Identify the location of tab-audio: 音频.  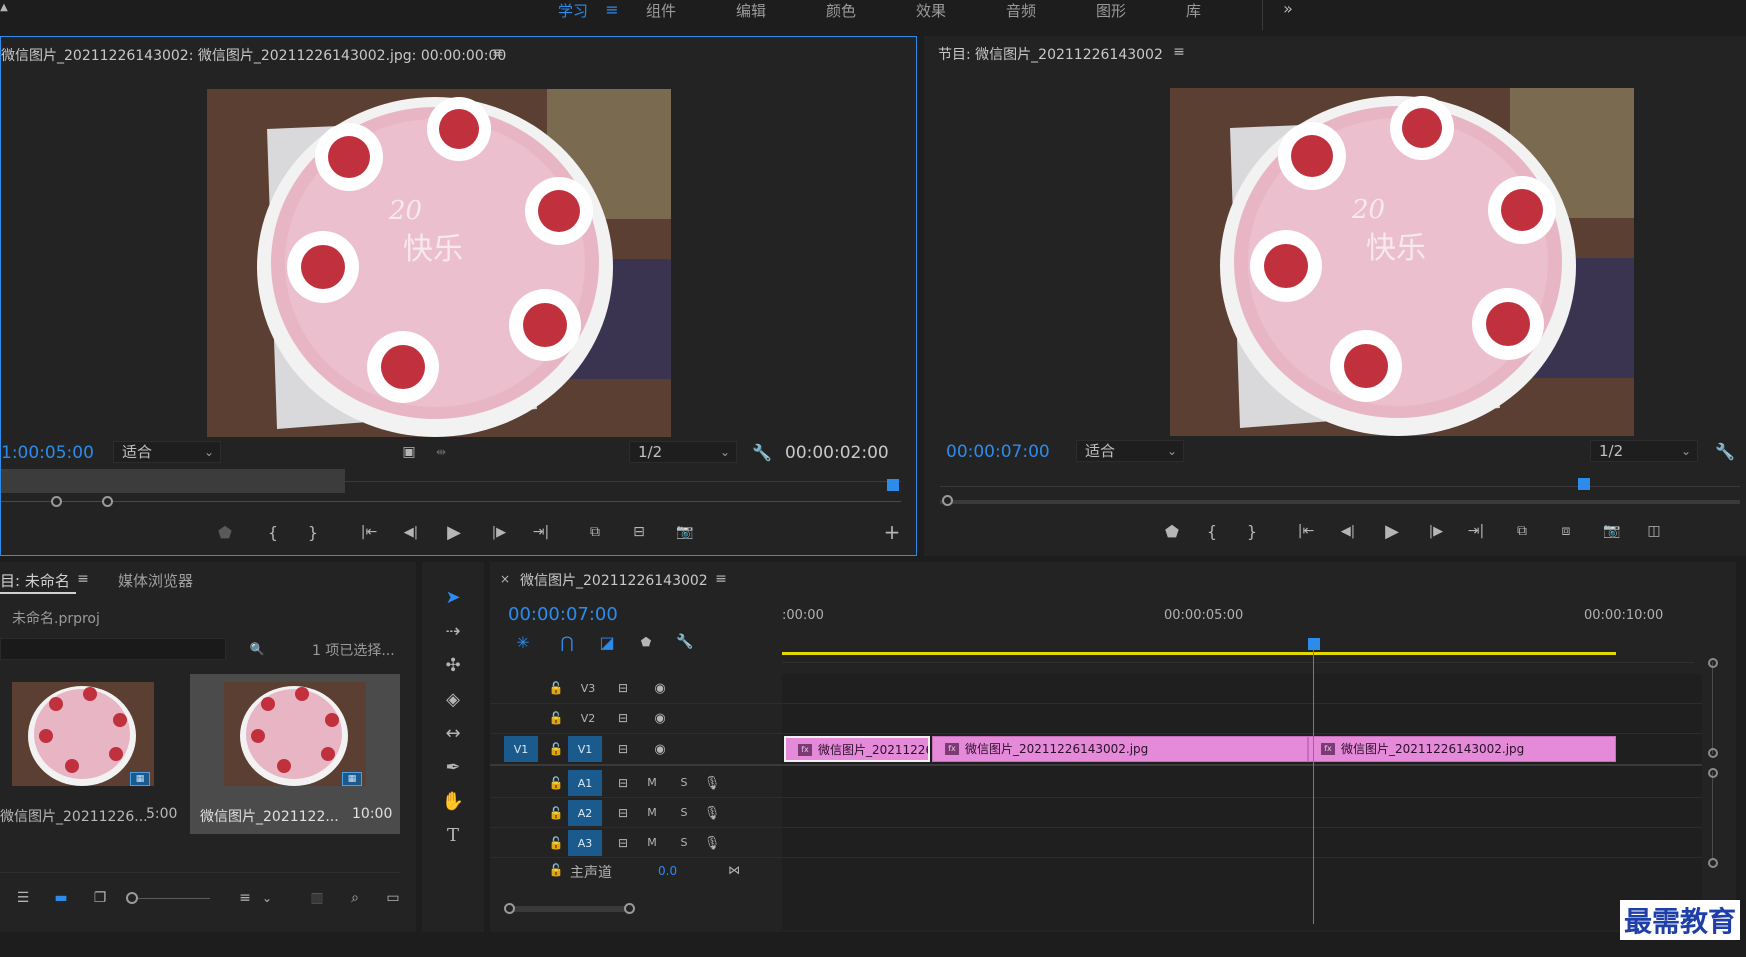
(1021, 10).